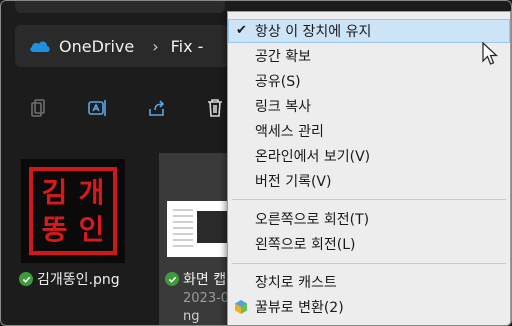  Describe the element at coordinates (40, 46) in the screenshot. I see `onedrive-cloud-icon` at that location.